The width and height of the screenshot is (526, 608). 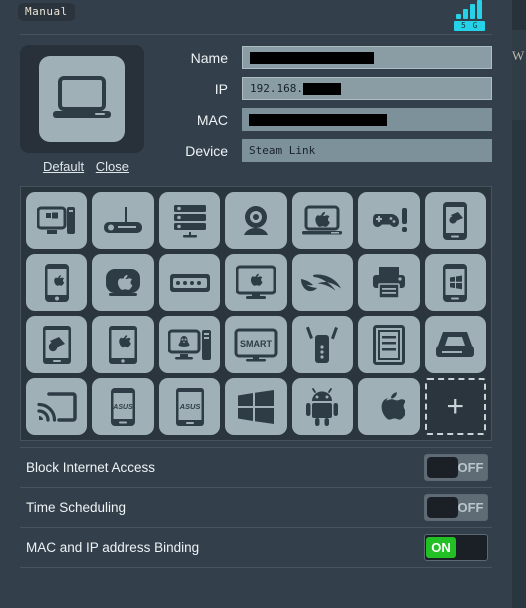 What do you see at coordinates (76, 507) in the screenshot?
I see `time-scheduling-label: Time Scheduling` at bounding box center [76, 507].